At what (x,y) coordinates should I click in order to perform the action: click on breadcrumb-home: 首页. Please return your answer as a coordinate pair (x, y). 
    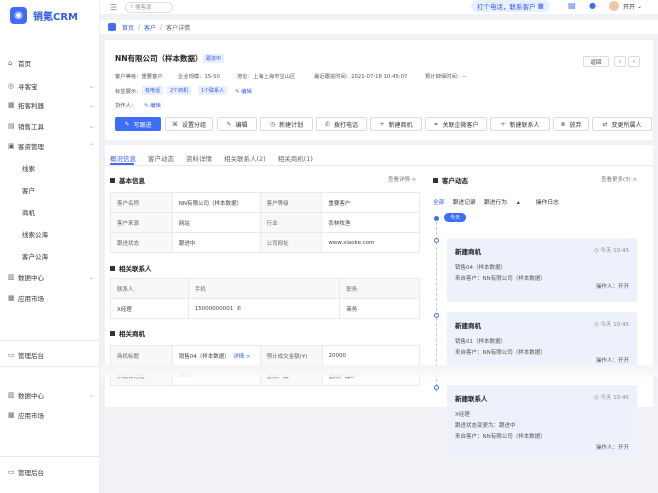
    Looking at the image, I should click on (128, 27).